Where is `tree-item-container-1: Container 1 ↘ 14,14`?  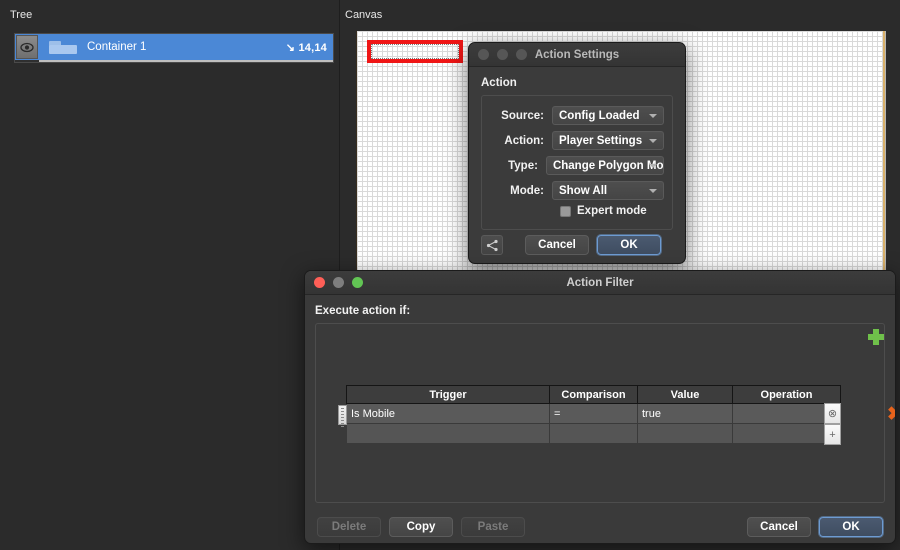 tree-item-container-1: Container 1 ↘ 14,14 is located at coordinates (174, 47).